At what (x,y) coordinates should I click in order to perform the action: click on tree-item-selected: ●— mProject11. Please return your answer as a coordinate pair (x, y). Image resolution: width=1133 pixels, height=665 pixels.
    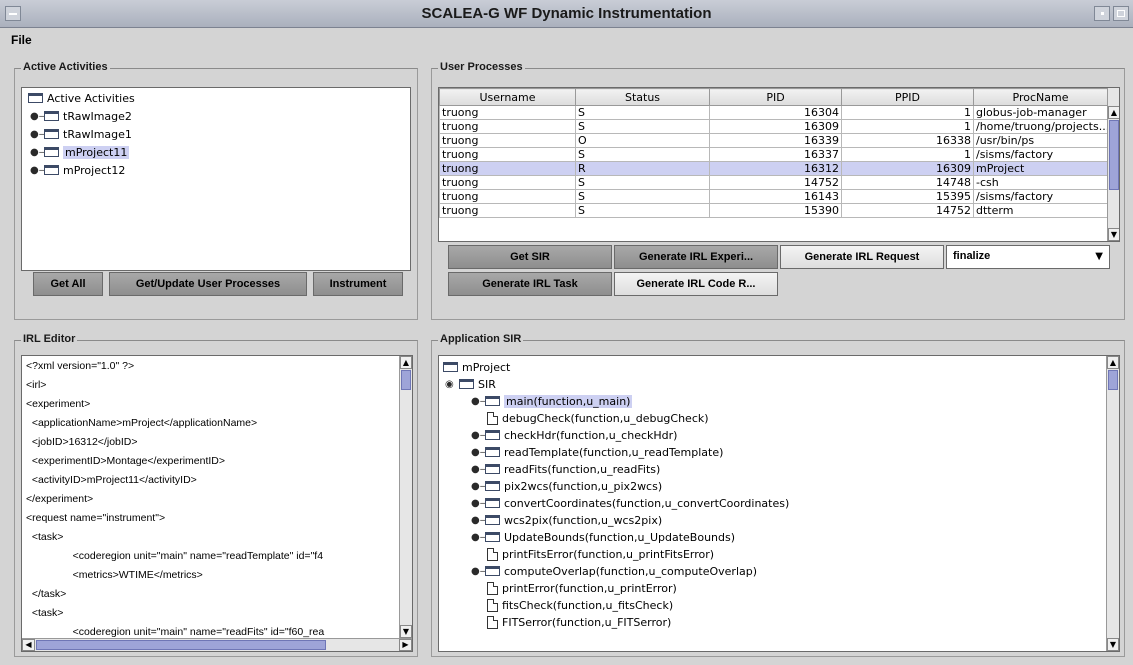
    Looking at the image, I should click on (80, 152).